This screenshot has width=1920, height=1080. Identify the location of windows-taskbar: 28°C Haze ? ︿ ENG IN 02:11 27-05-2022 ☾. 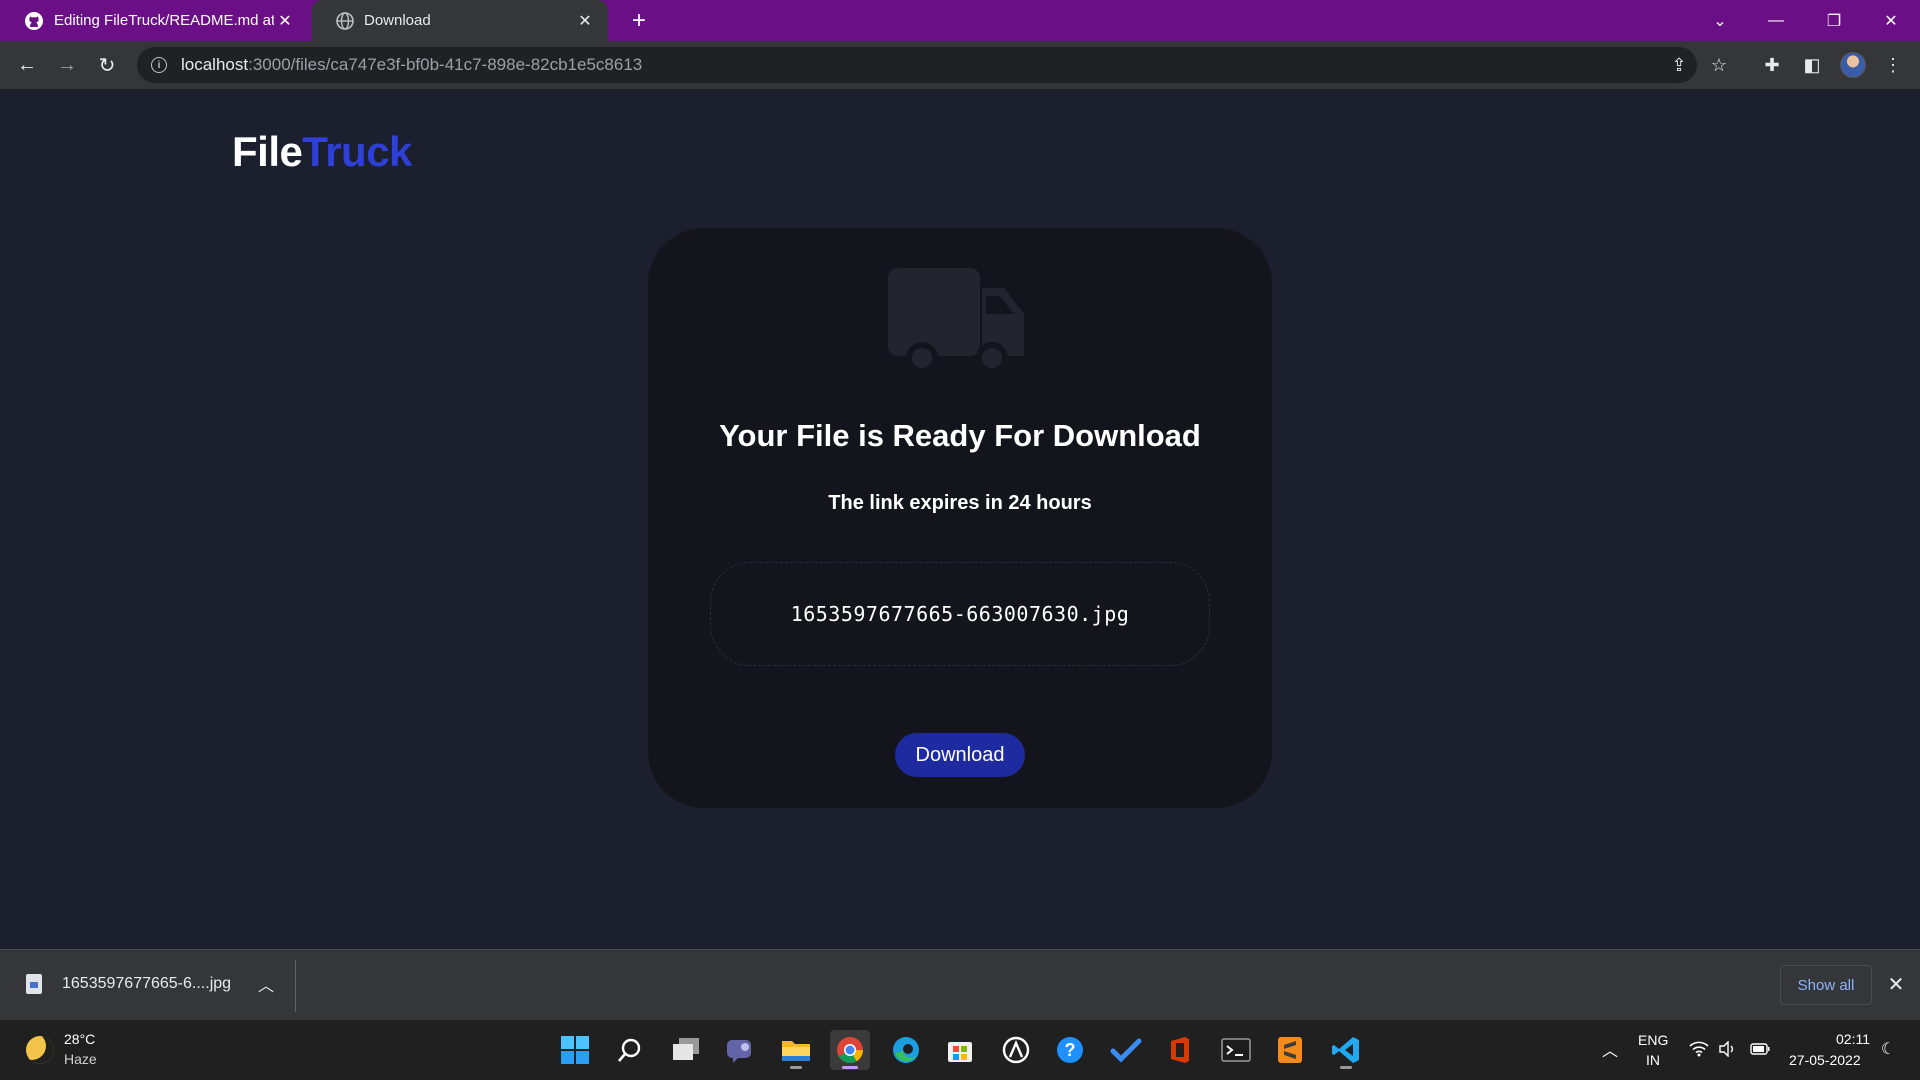
(960, 1050).